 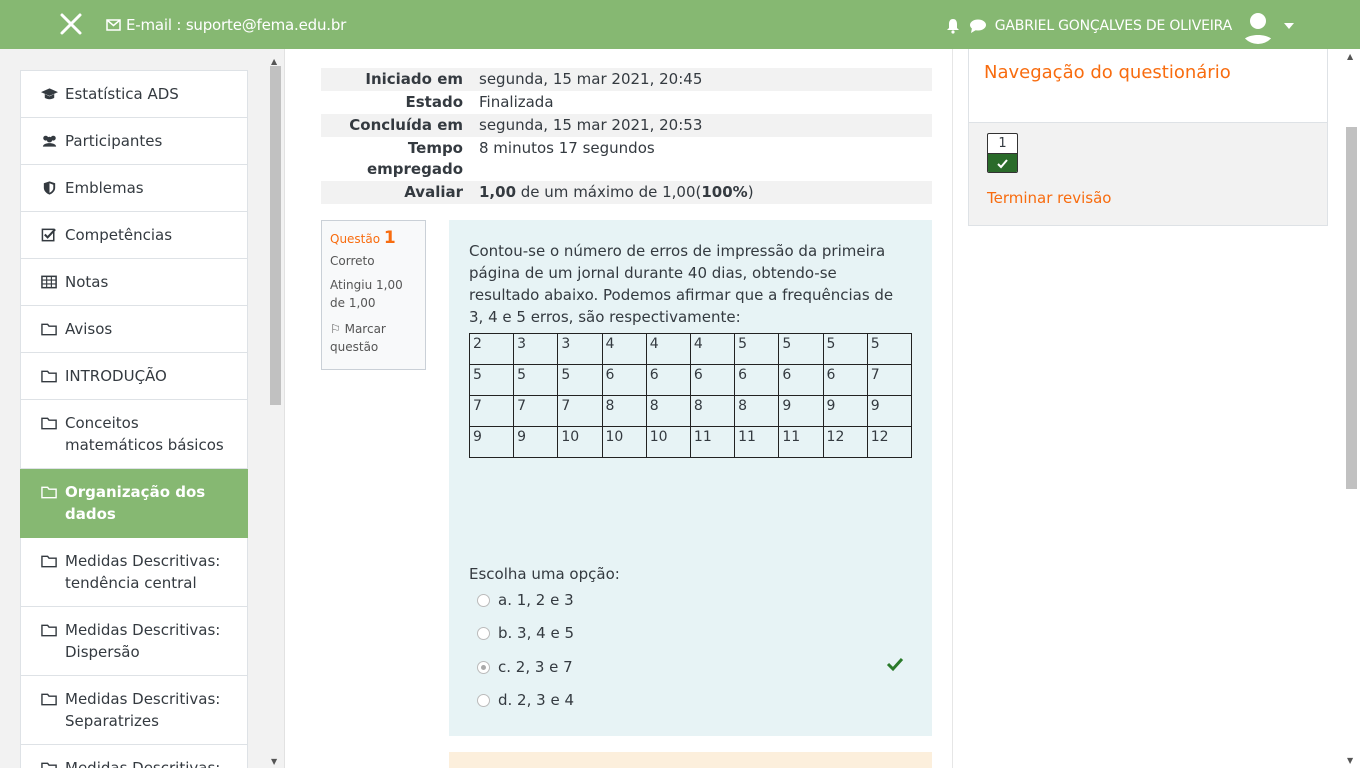 I want to click on radio-b, so click(x=483, y=633).